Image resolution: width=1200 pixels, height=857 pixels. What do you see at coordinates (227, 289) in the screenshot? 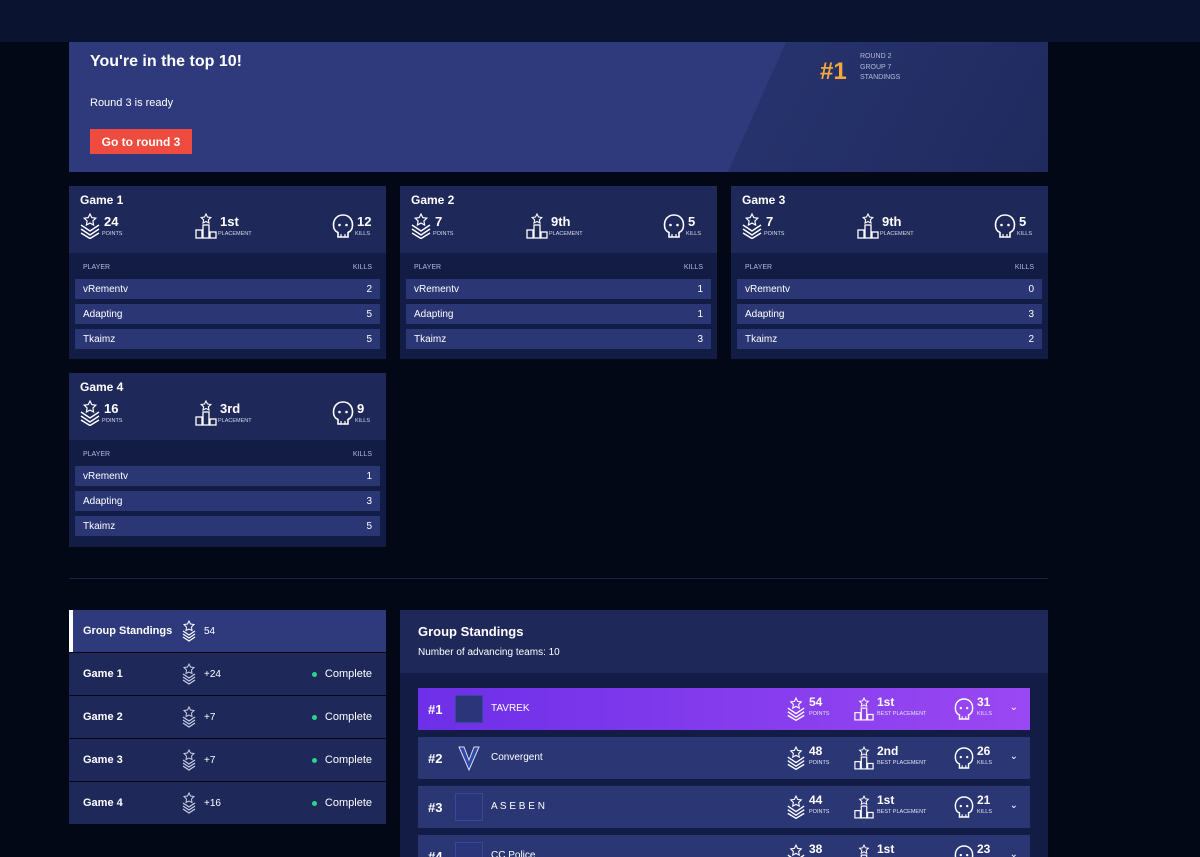
I see `player-row: vRementv 2` at bounding box center [227, 289].